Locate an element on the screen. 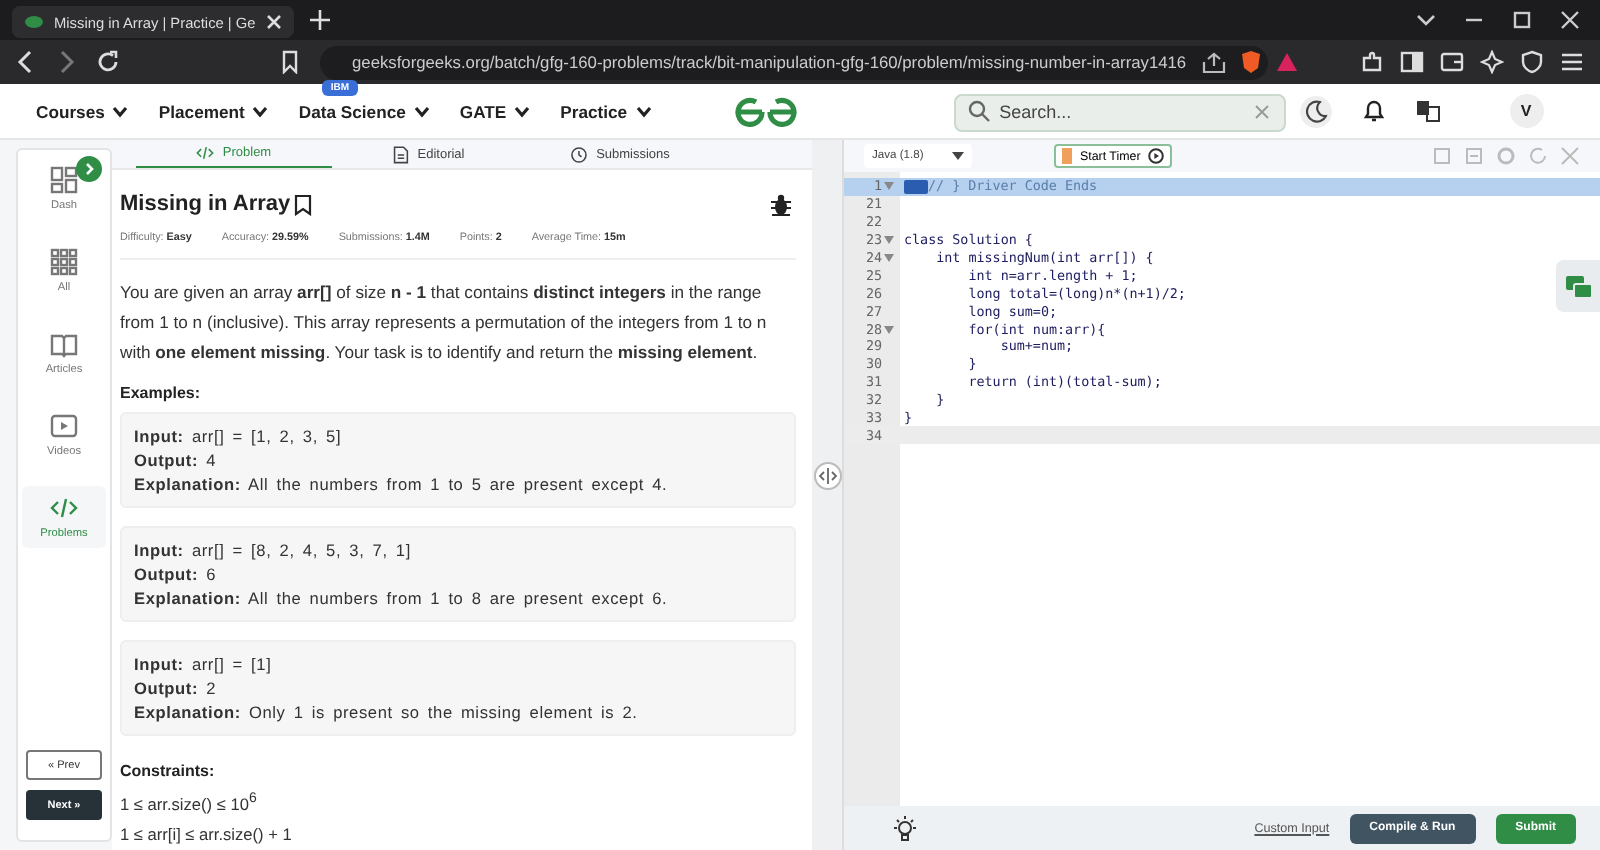 This screenshot has height=850, width=1600. chat-button is located at coordinates (1578, 286).